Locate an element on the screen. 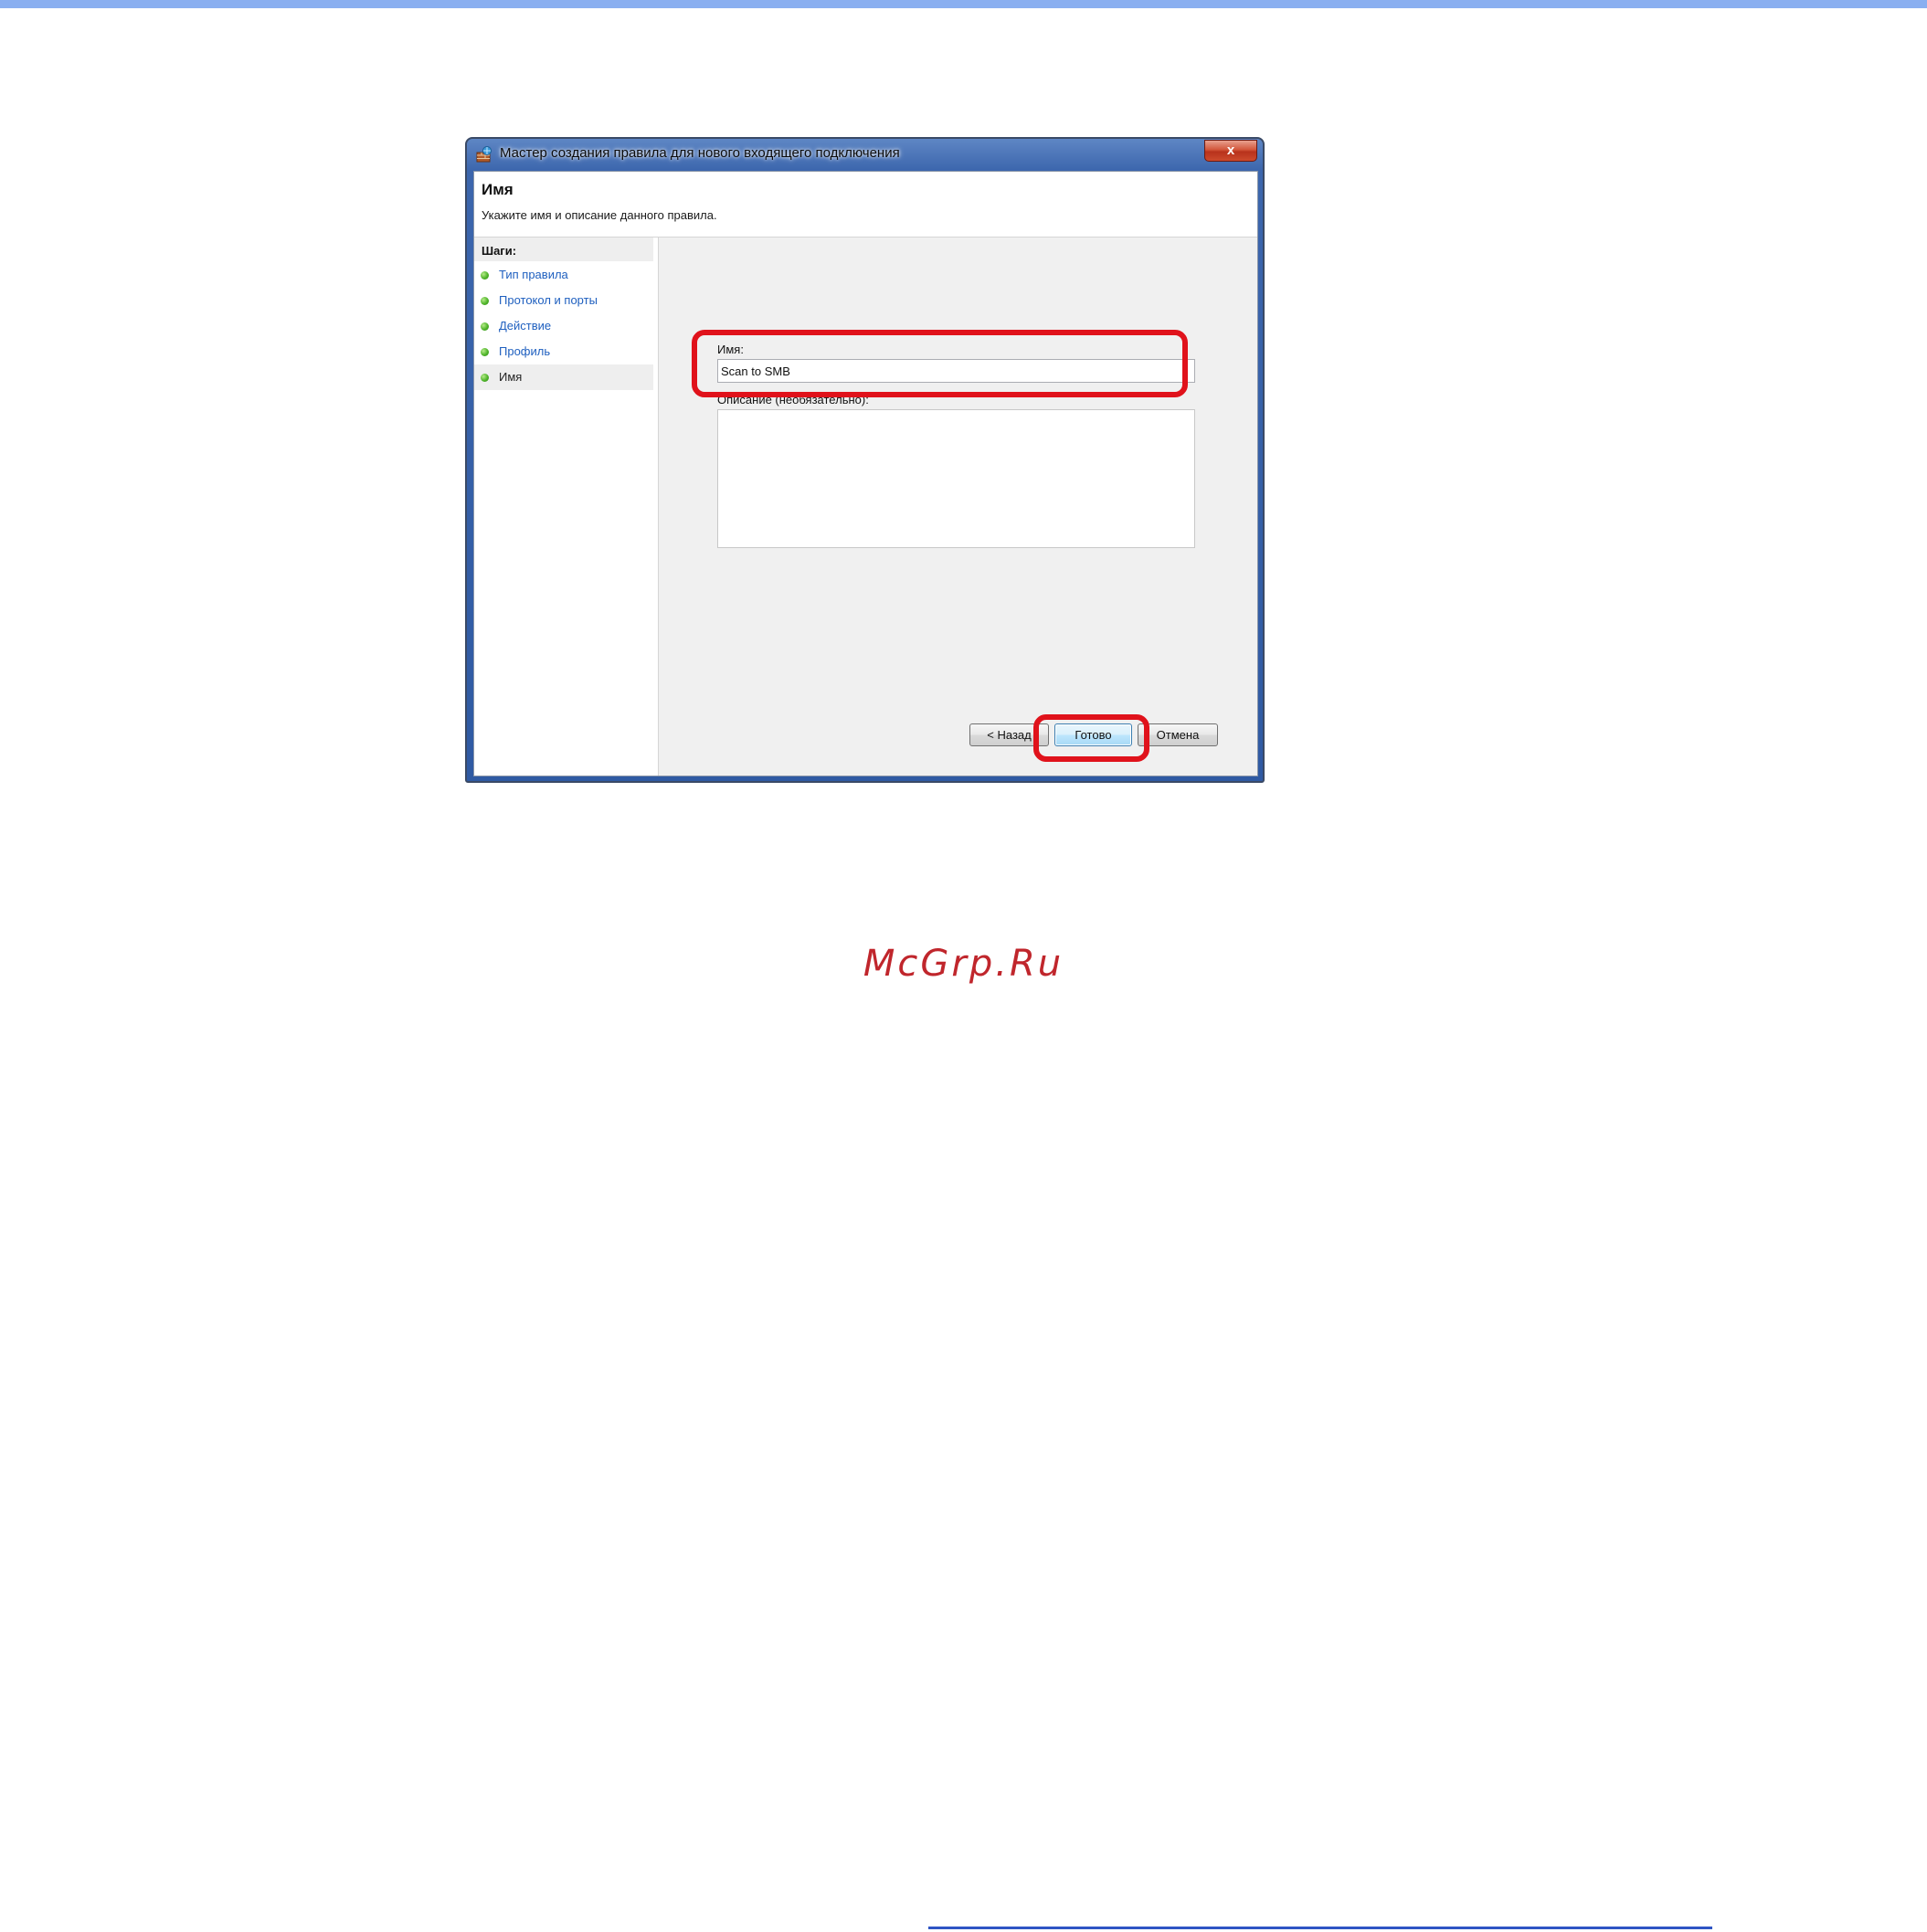  step-action: Действие is located at coordinates (563, 326).